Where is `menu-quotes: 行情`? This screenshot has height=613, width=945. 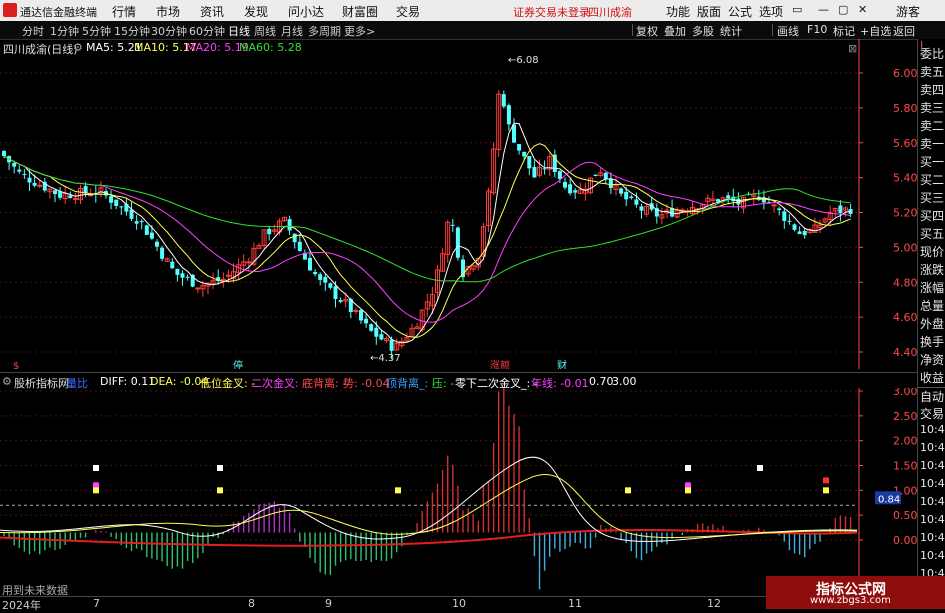 menu-quotes: 行情 is located at coordinates (124, 11).